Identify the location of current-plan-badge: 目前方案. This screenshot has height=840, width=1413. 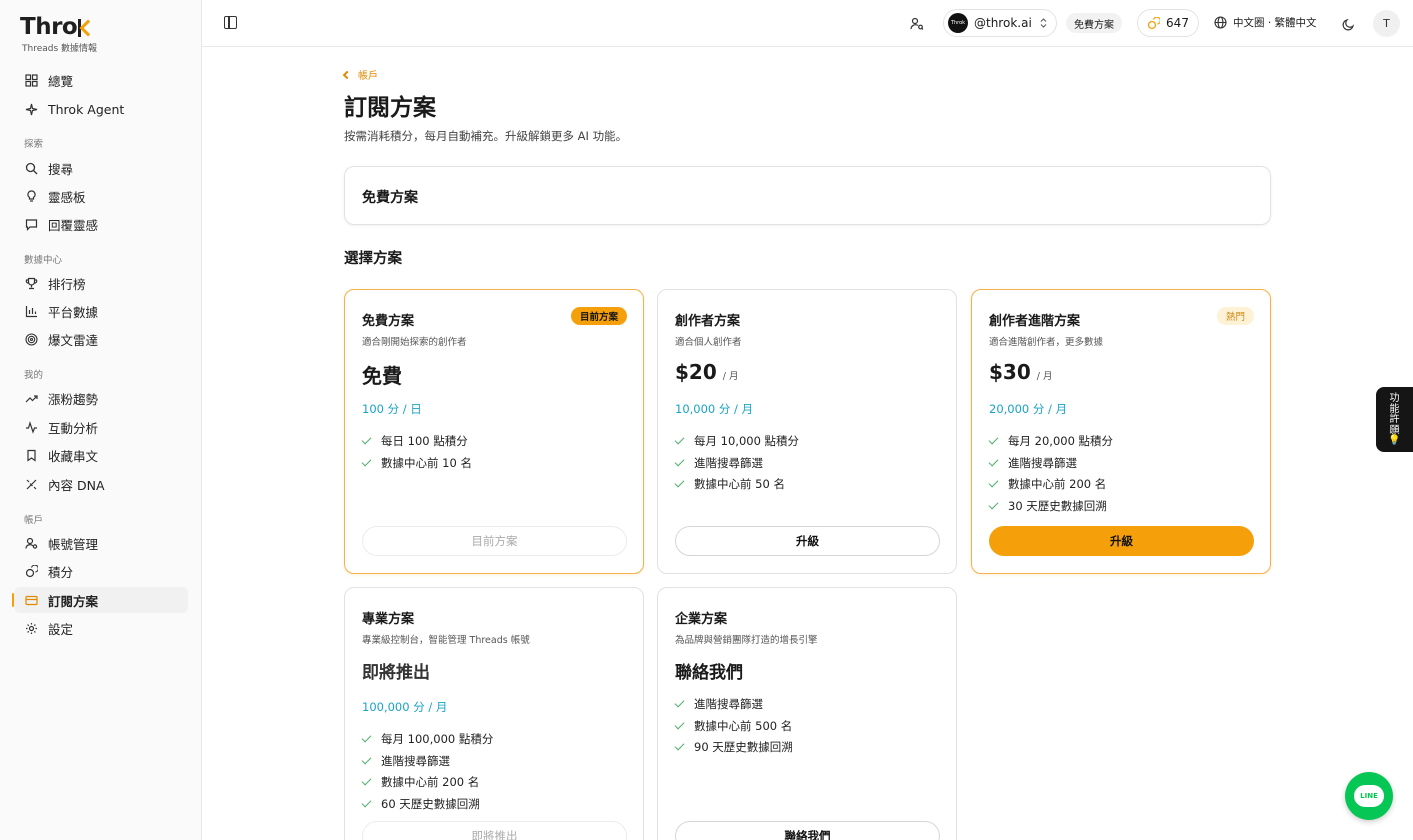
(598, 316).